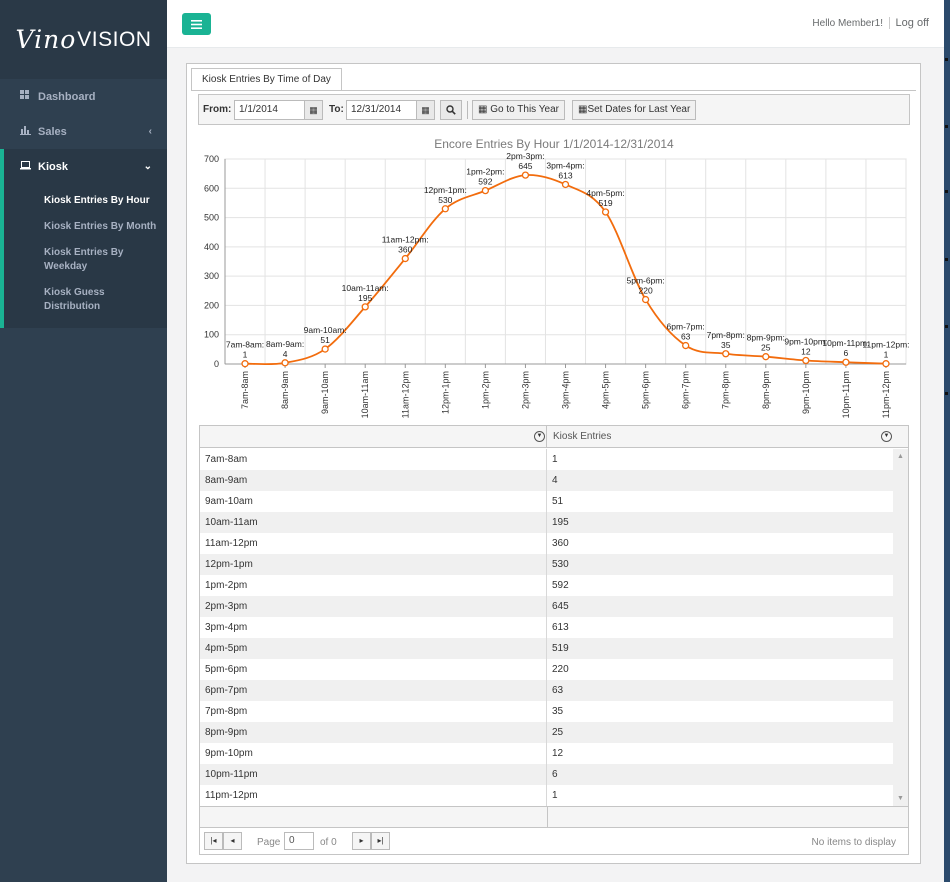 The height and width of the screenshot is (882, 950). Describe the element at coordinates (900, 456) in the screenshot. I see `scroll-up-icon: ▲` at that location.